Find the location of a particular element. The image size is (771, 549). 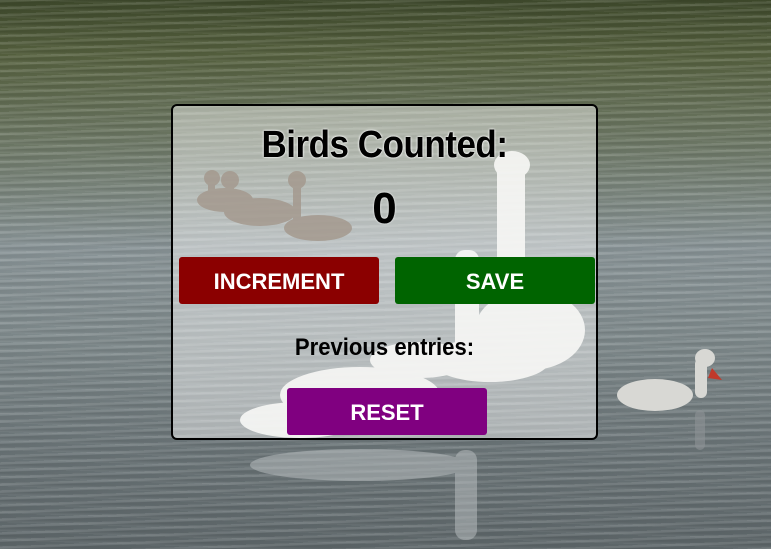

reset-button: RESET is located at coordinates (387, 411).